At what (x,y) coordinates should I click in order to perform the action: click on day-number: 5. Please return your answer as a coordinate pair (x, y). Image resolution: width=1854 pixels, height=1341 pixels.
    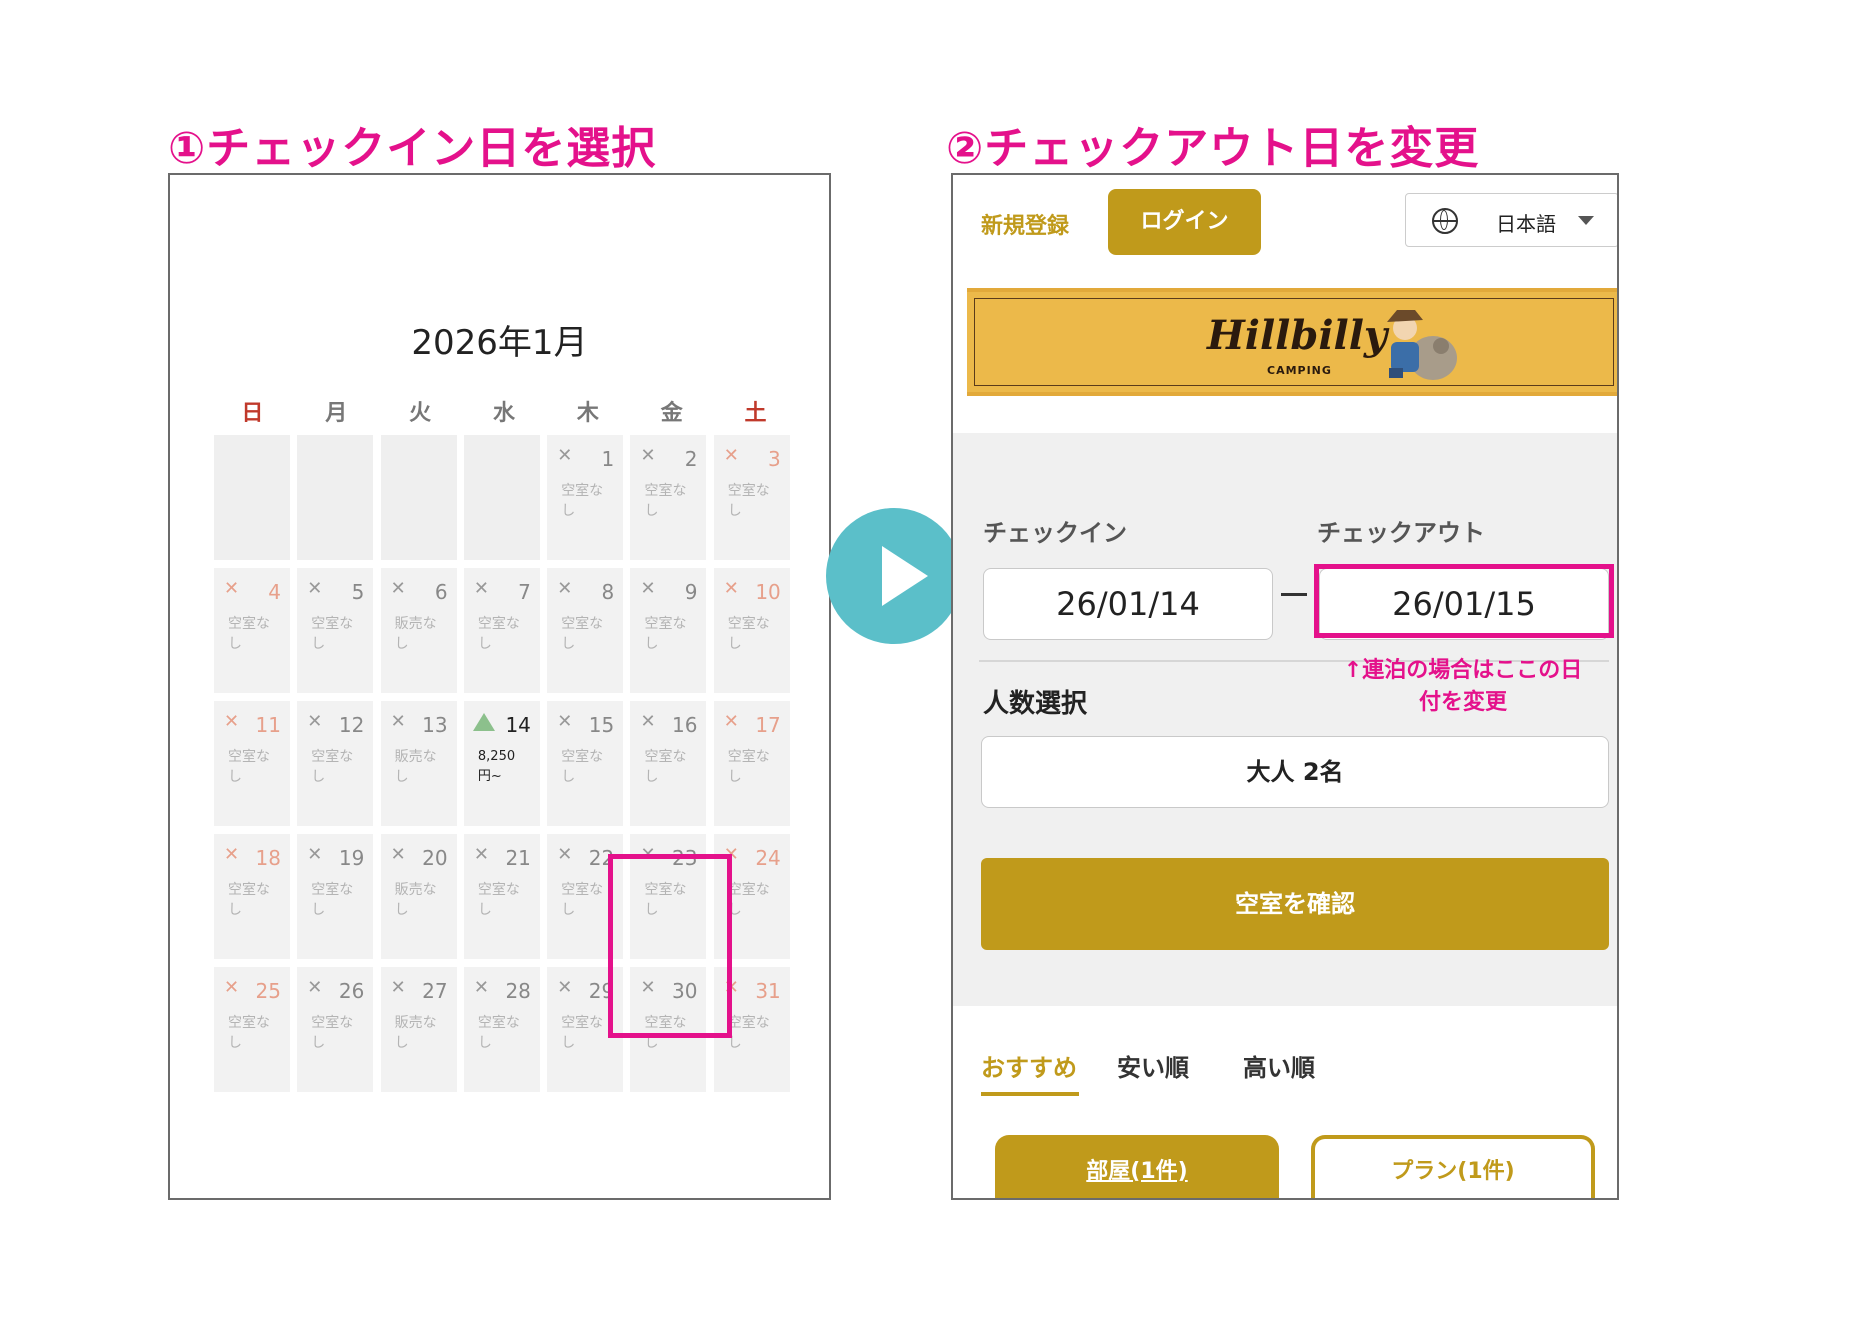
    Looking at the image, I should click on (358, 592).